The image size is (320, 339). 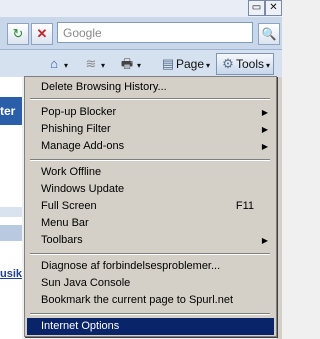 I want to click on feeds-icon: ≋, so click(x=91, y=63).